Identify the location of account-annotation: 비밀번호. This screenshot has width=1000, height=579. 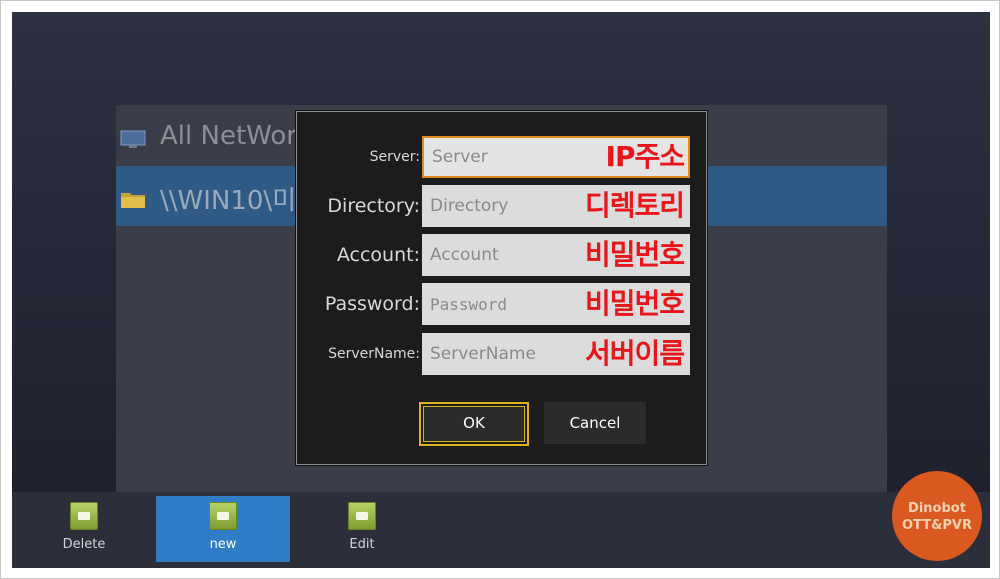
(634, 254).